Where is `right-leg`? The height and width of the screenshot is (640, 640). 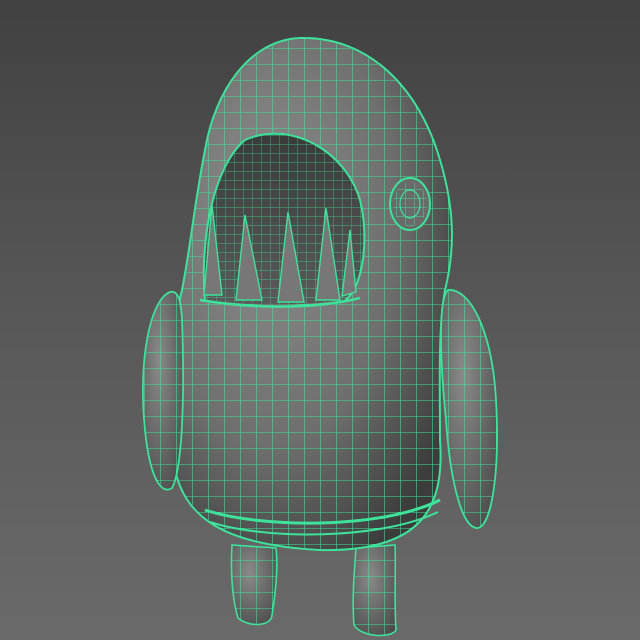 right-leg is located at coordinates (375, 590).